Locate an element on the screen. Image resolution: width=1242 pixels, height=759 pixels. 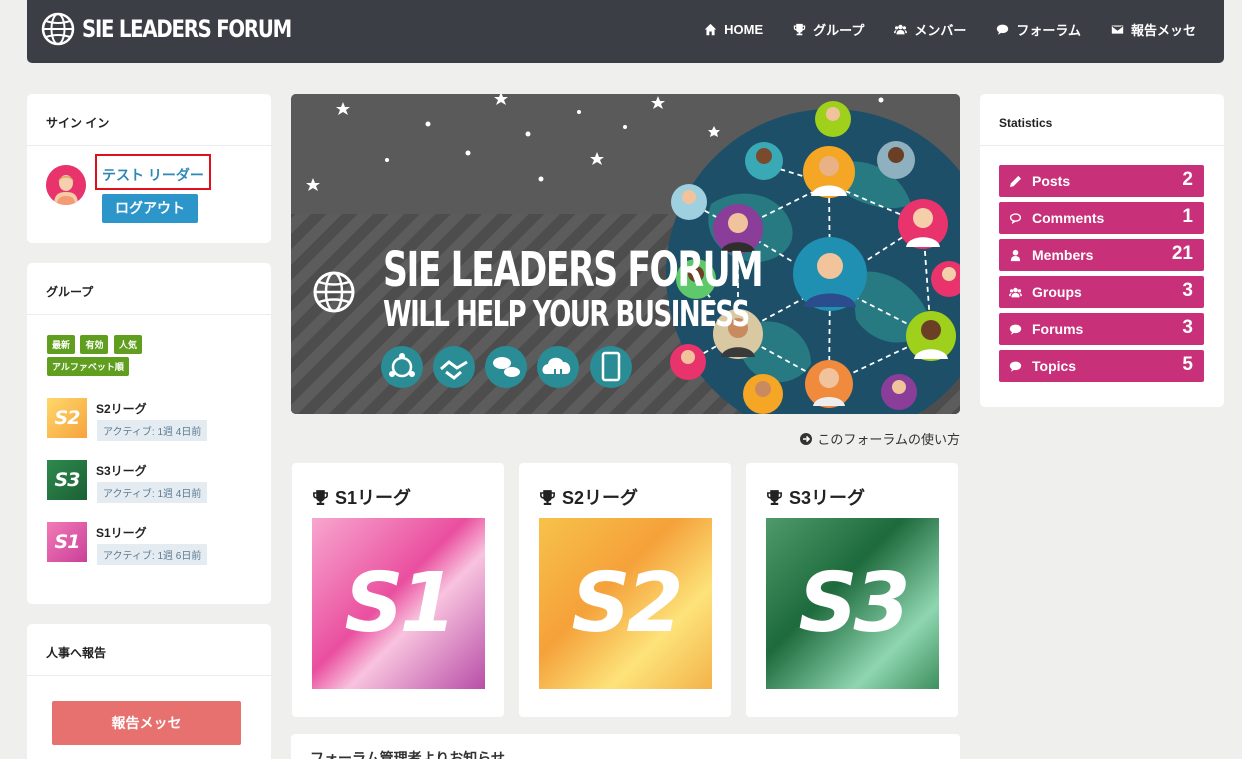
league-title: S3リーグ is located at coordinates (815, 497).